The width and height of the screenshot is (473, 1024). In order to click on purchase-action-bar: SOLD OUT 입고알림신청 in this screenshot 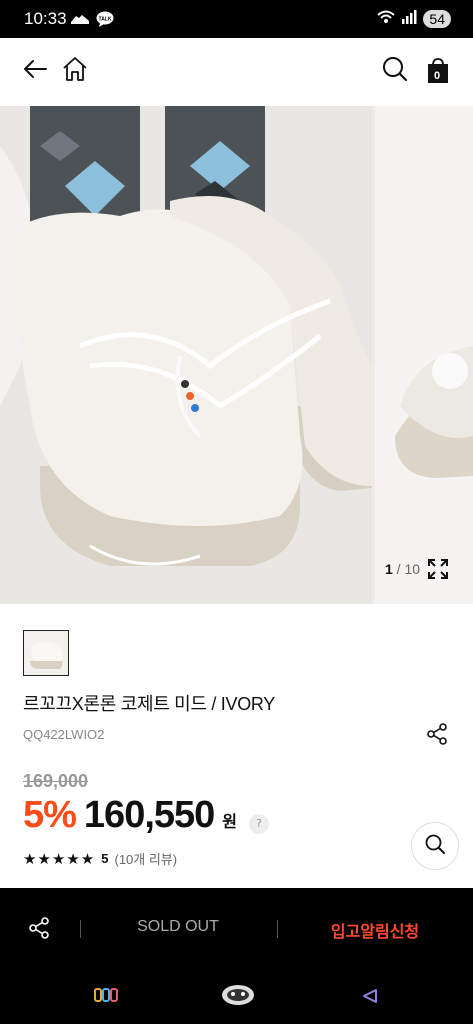, I will do `click(236, 928)`.